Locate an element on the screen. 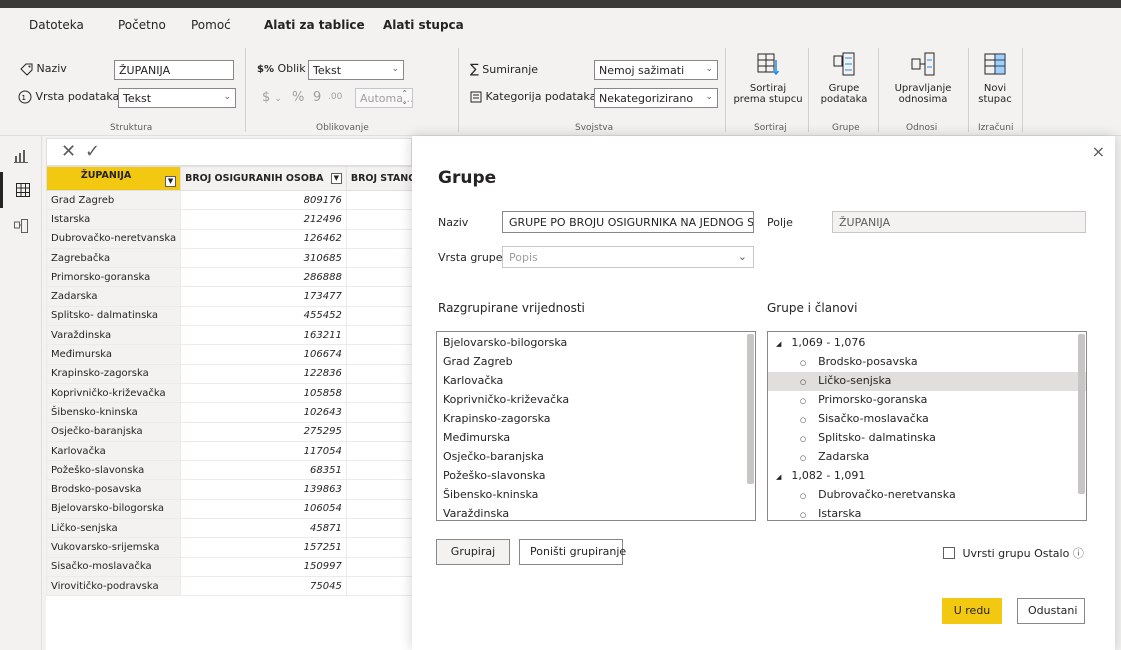  list-item: Međimurska is located at coordinates (596, 438).